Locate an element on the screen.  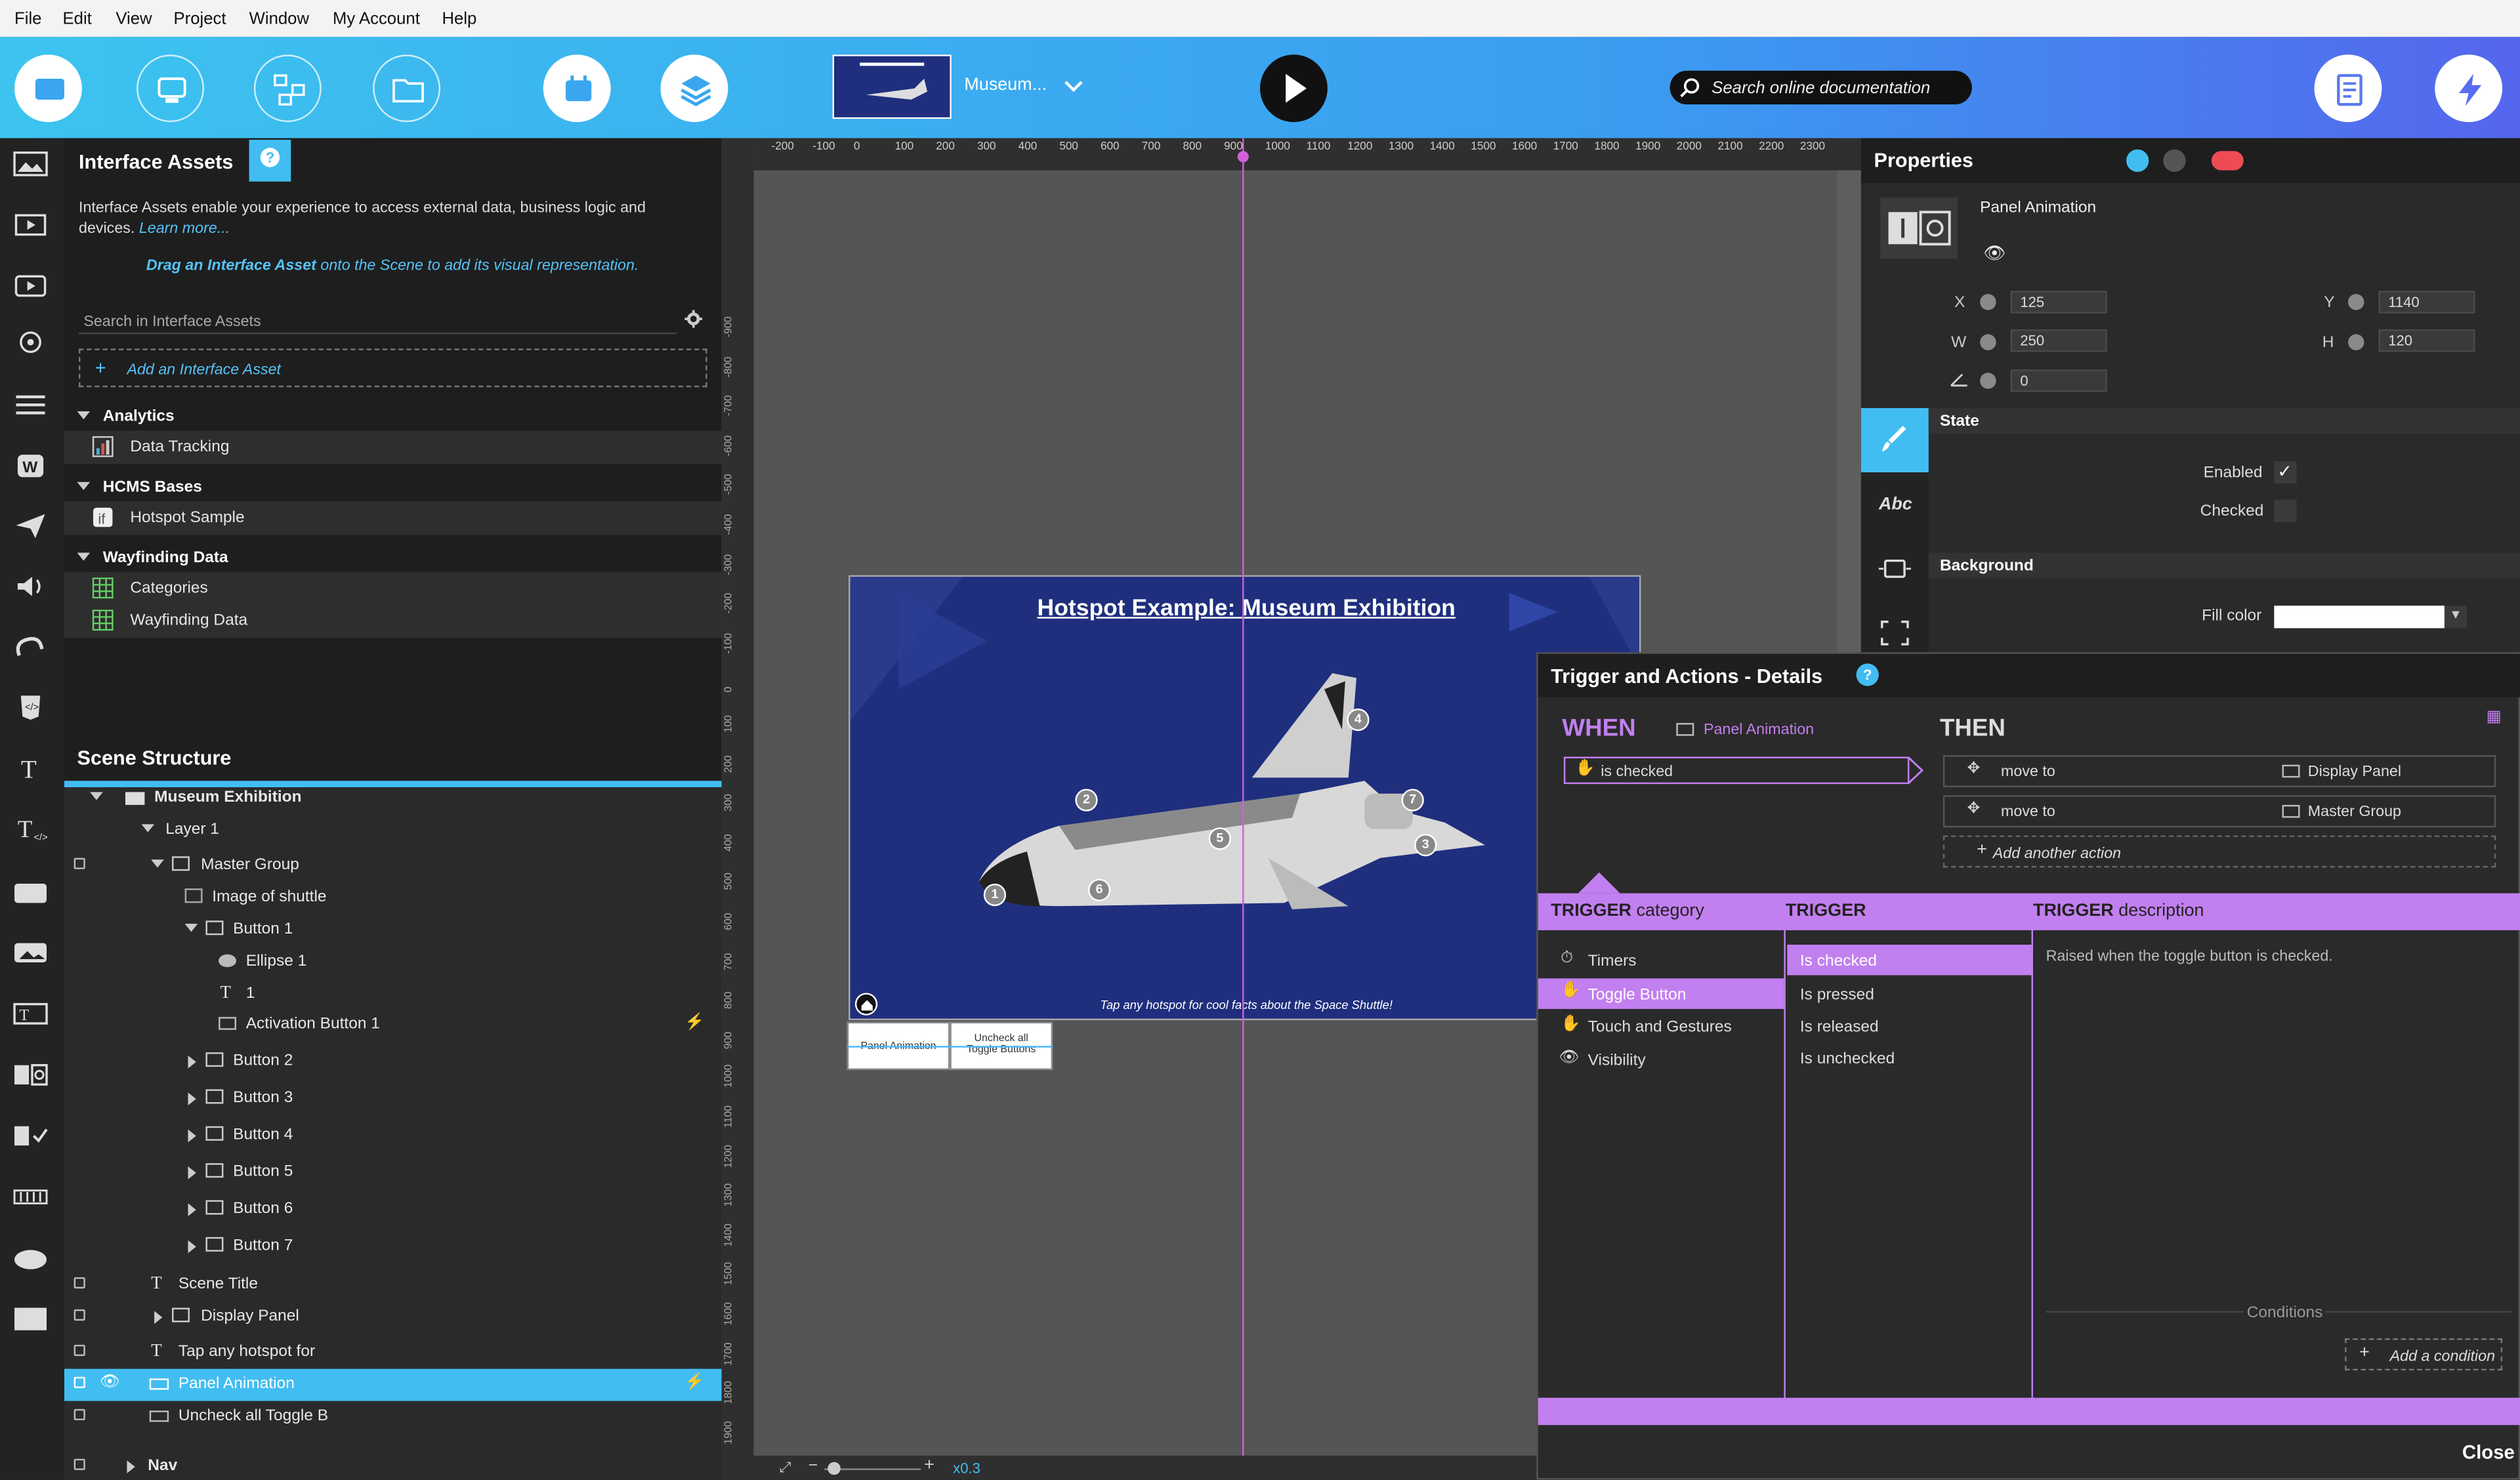
trigger-source: Panel Animation is located at coordinates (1759, 730).